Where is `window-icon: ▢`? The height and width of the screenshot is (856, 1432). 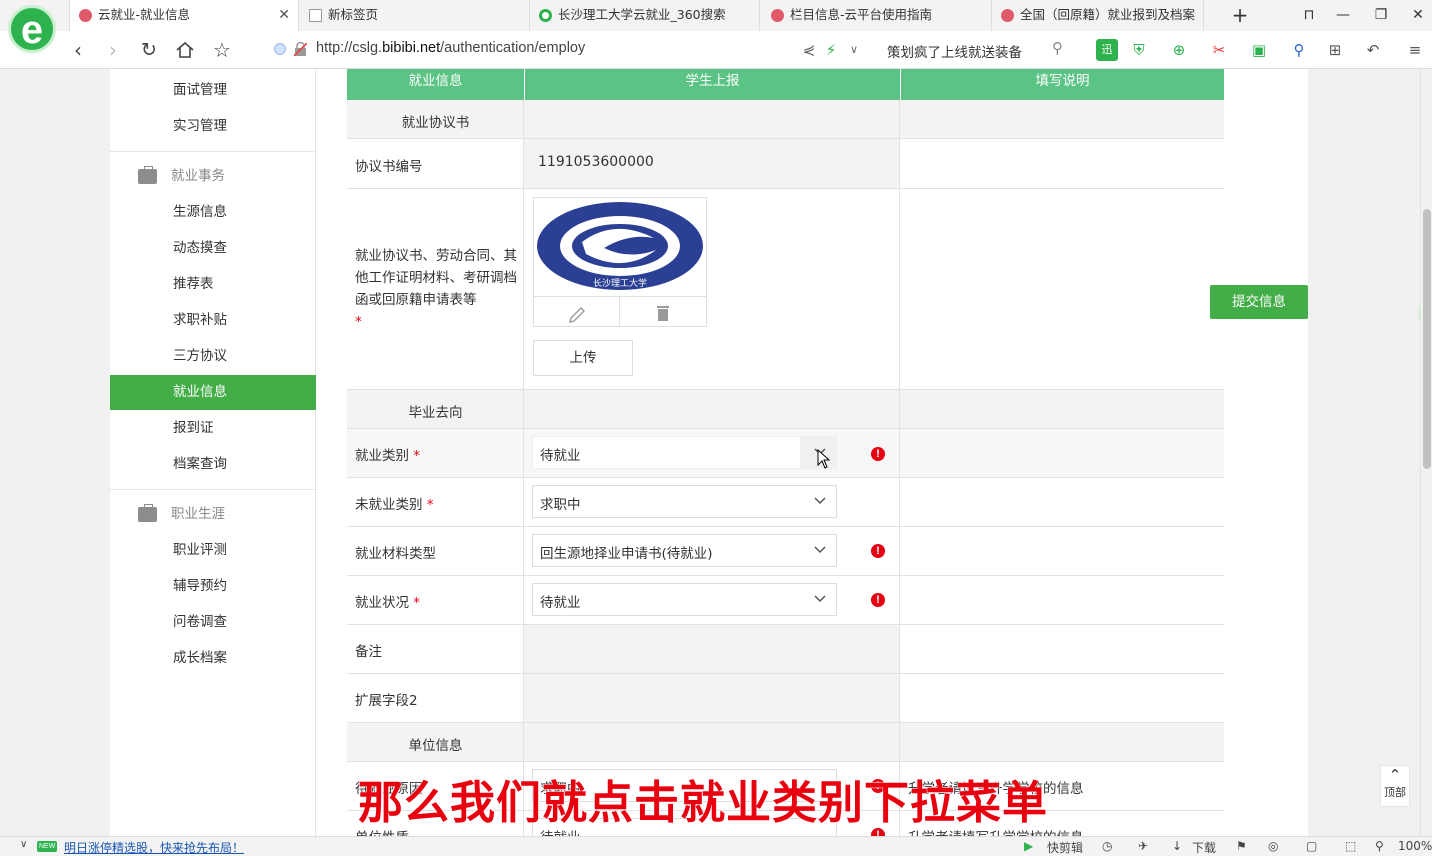 window-icon: ▢ is located at coordinates (1311, 846).